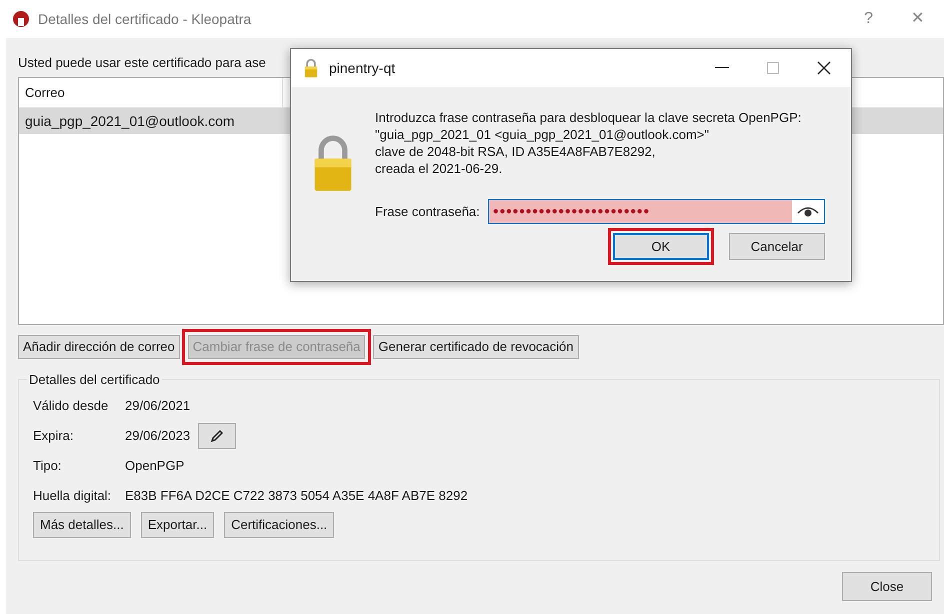 The width and height of the screenshot is (944, 614). Describe the element at coordinates (151, 92) in the screenshot. I see `column-header: Correo` at that location.